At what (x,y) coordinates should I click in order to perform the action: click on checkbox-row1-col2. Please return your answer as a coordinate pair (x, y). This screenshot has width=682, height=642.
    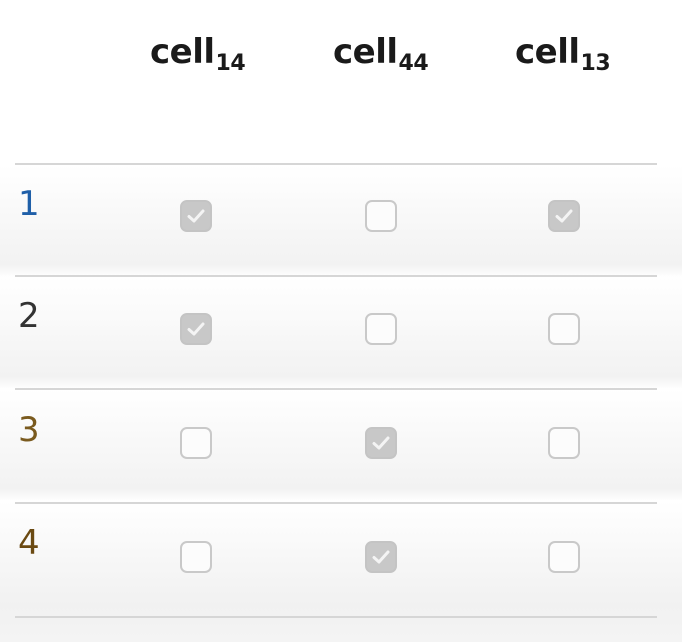
    Looking at the image, I should click on (381, 216).